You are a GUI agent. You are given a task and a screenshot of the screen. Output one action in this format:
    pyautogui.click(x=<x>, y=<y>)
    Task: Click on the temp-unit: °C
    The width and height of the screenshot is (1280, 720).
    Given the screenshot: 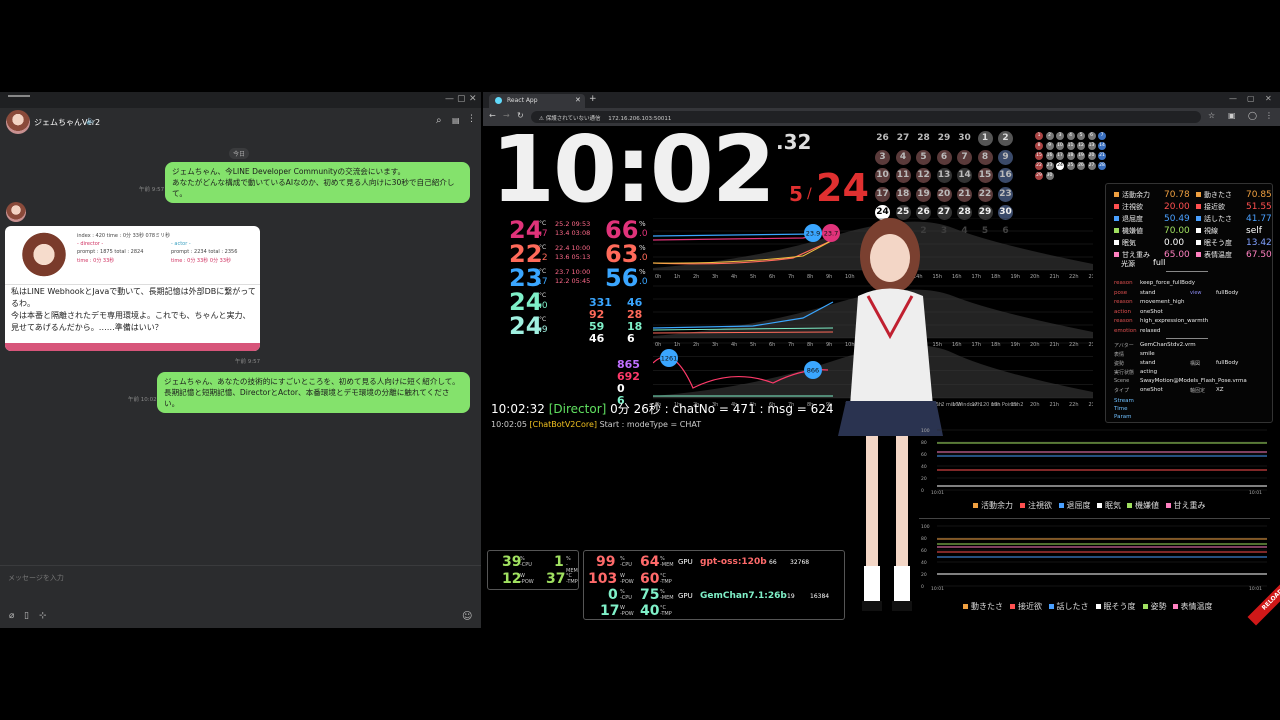 What is the action you would take?
    pyautogui.click(x=543, y=247)
    